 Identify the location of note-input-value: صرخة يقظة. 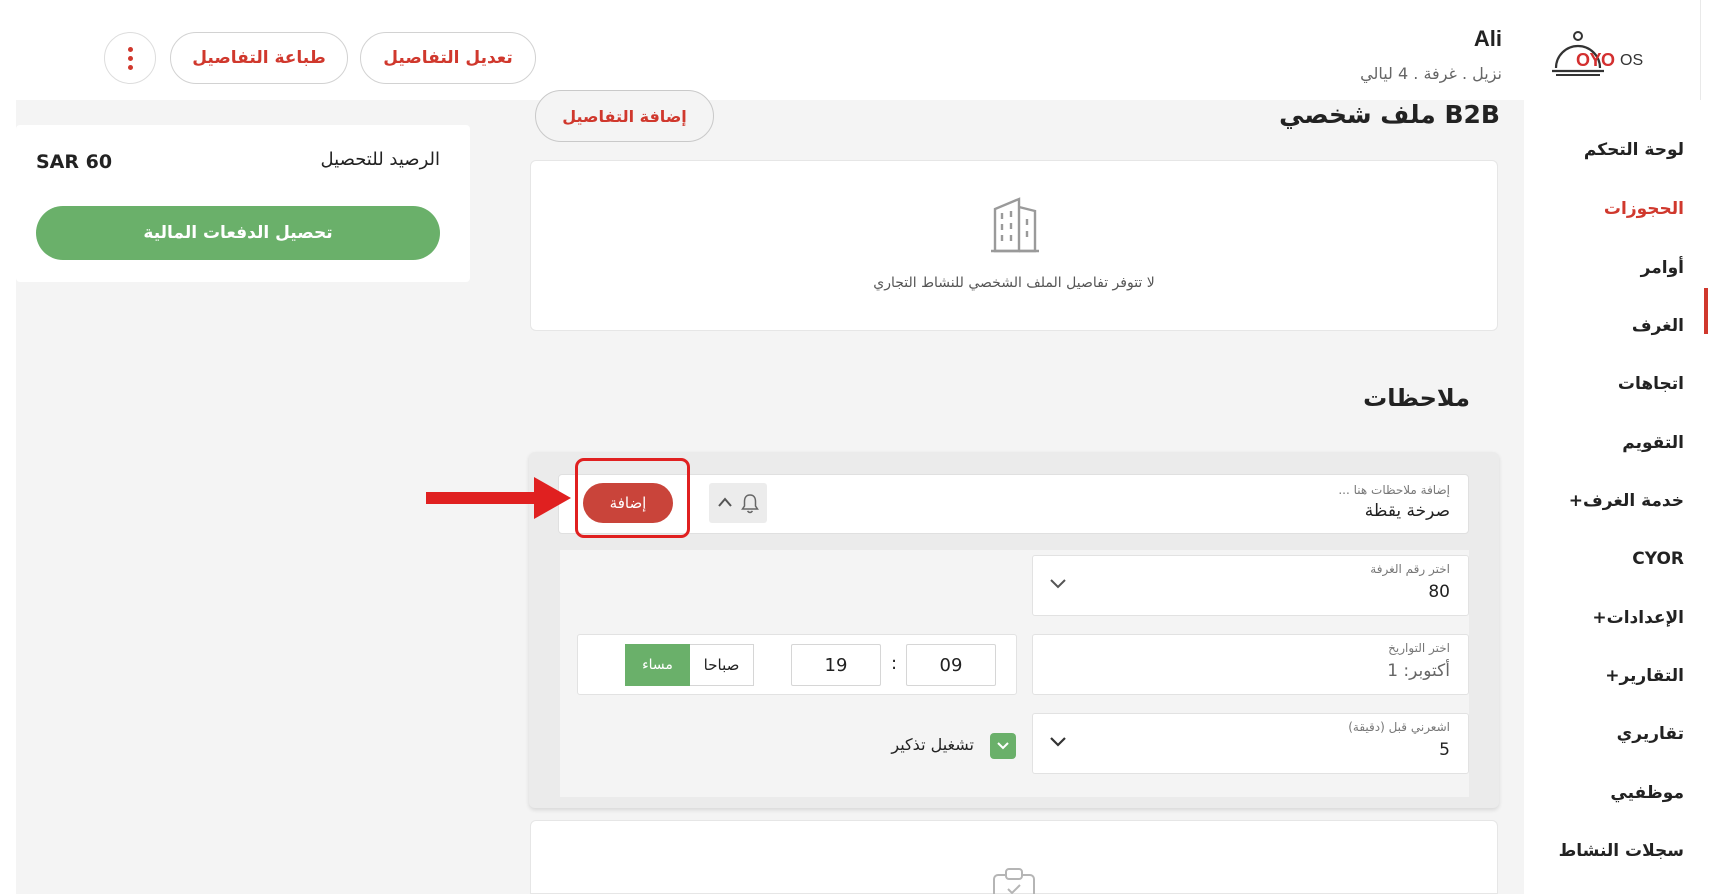
(1407, 511).